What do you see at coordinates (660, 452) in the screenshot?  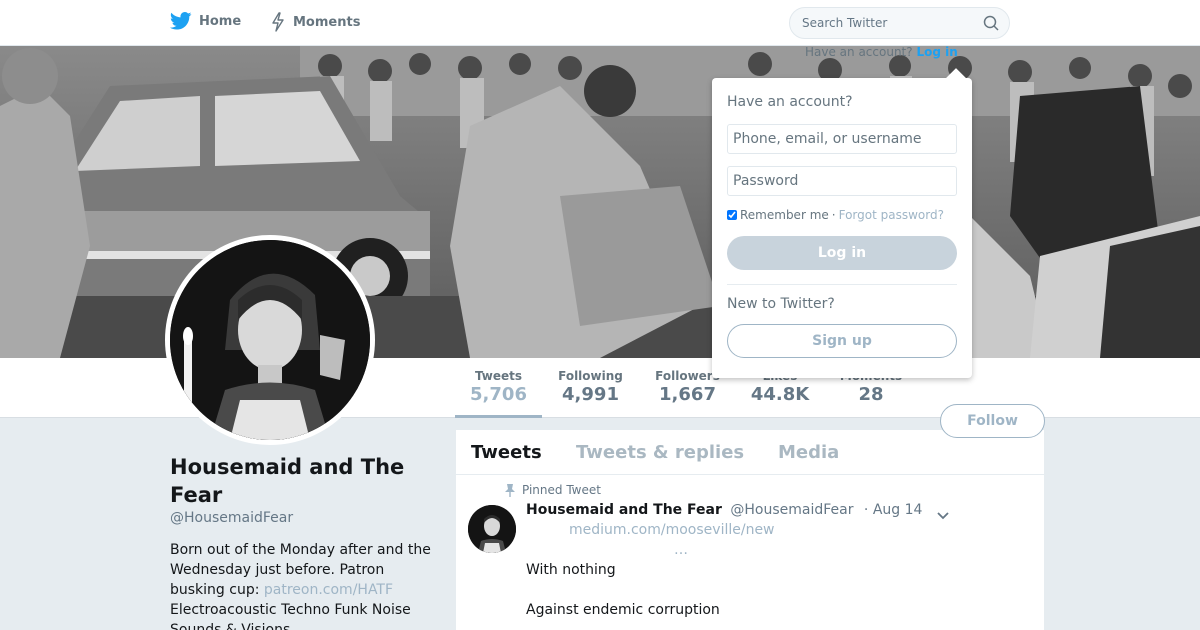 I see `tab-tweets-replies: Tweets & replies` at bounding box center [660, 452].